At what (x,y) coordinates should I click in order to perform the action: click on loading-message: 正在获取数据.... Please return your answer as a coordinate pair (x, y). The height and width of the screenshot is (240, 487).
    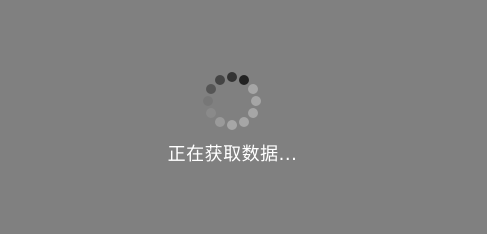
    Looking at the image, I should click on (232, 154).